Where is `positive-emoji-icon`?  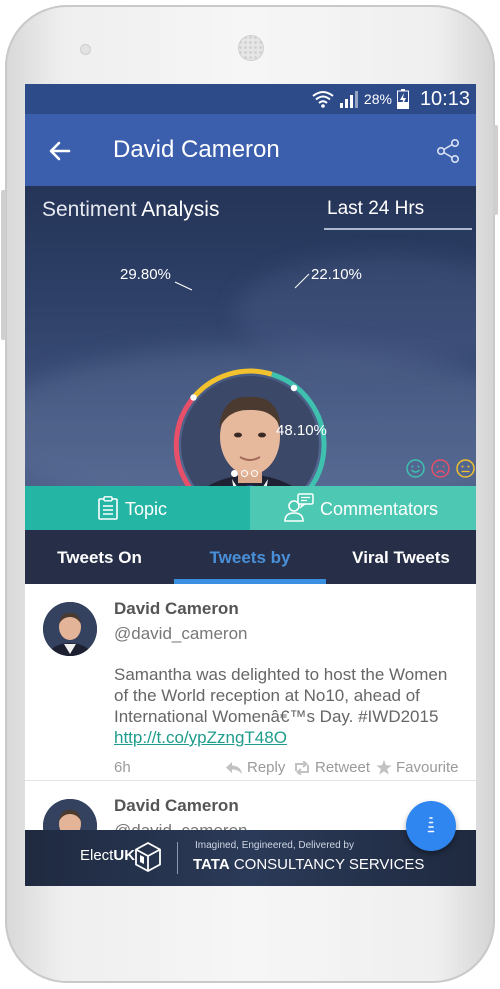
positive-emoji-icon is located at coordinates (415, 468).